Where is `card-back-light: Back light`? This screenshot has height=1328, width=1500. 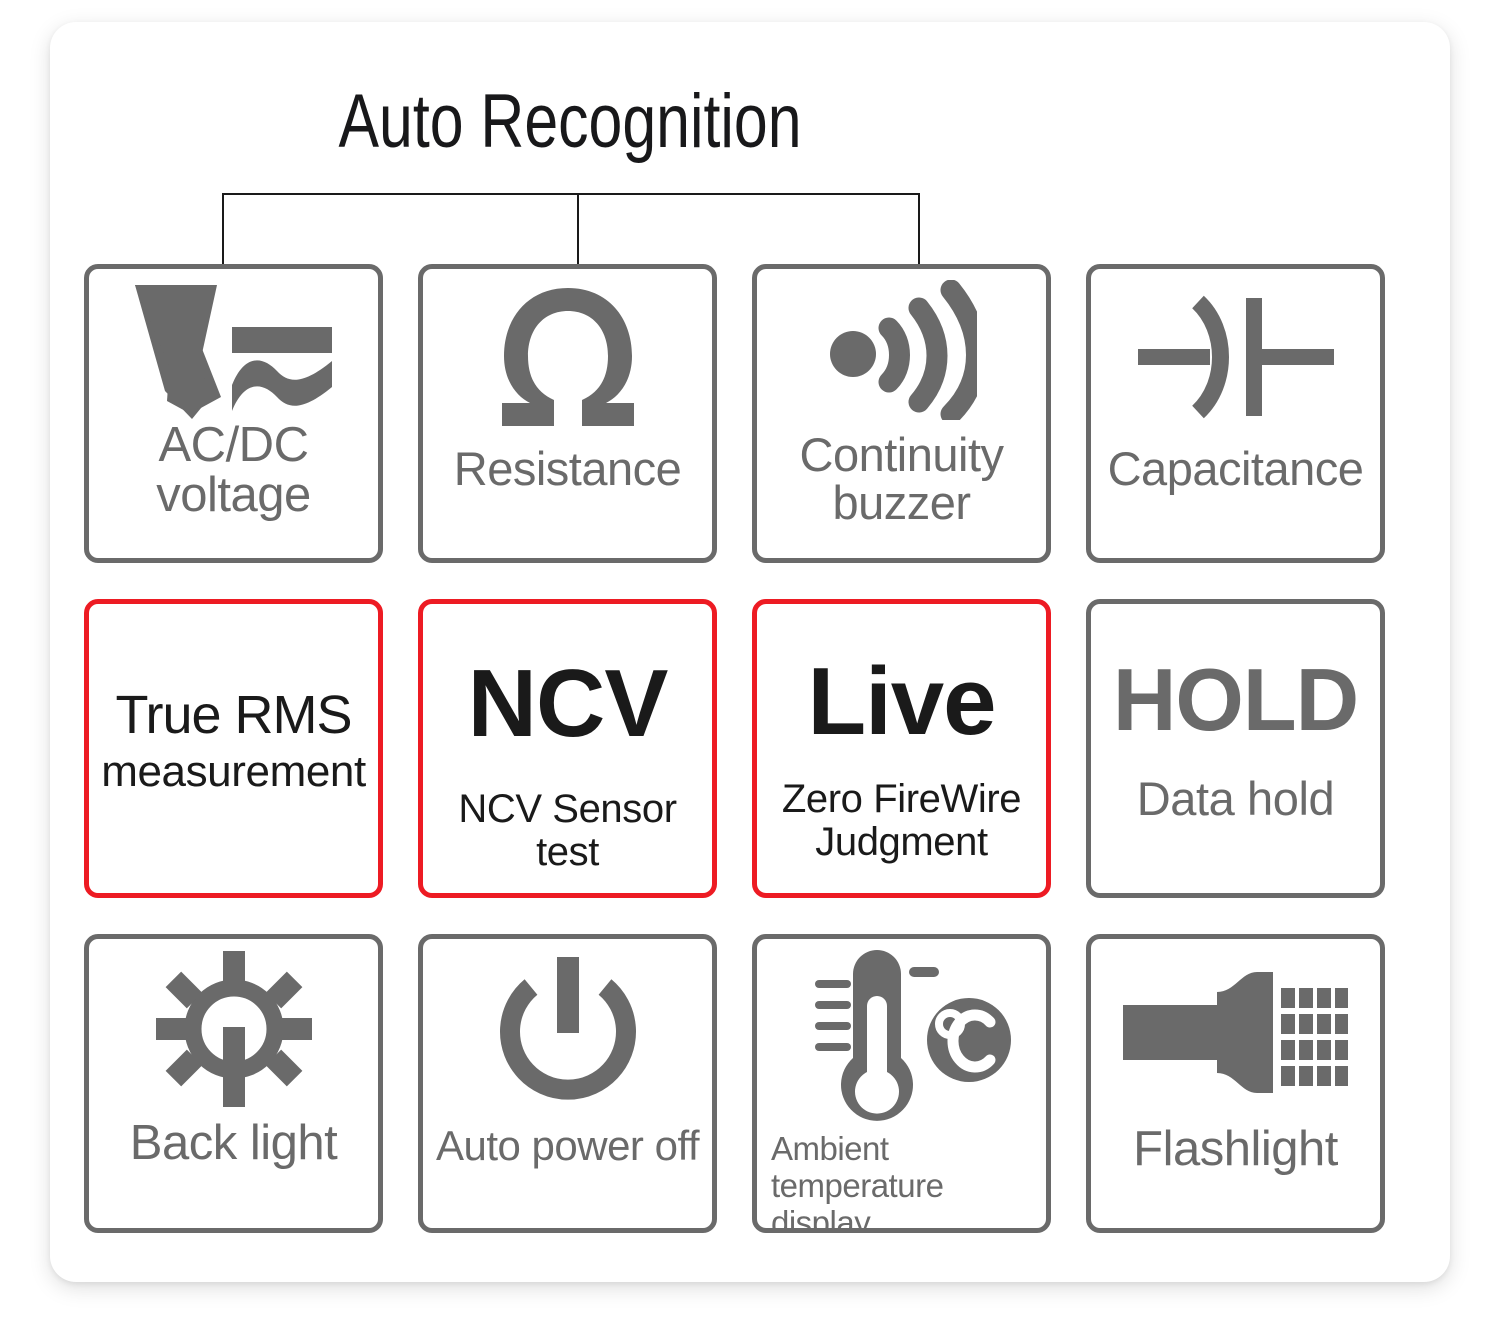
card-back-light: Back light is located at coordinates (233, 1083).